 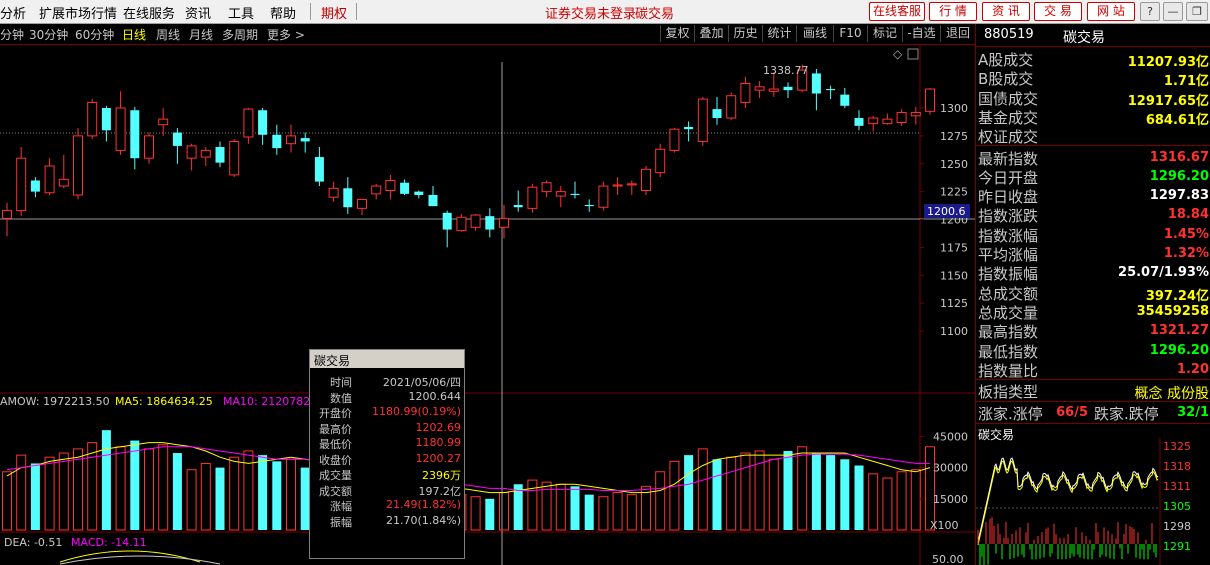 I want to click on advancers-label: 涨家.涨停, so click(x=1010, y=414).